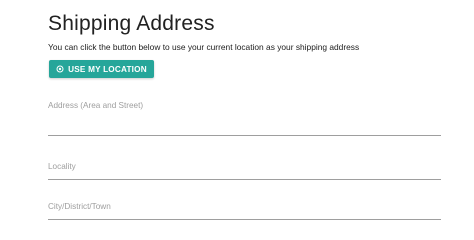 The width and height of the screenshot is (474, 240). I want to click on address-input, so click(244, 126).